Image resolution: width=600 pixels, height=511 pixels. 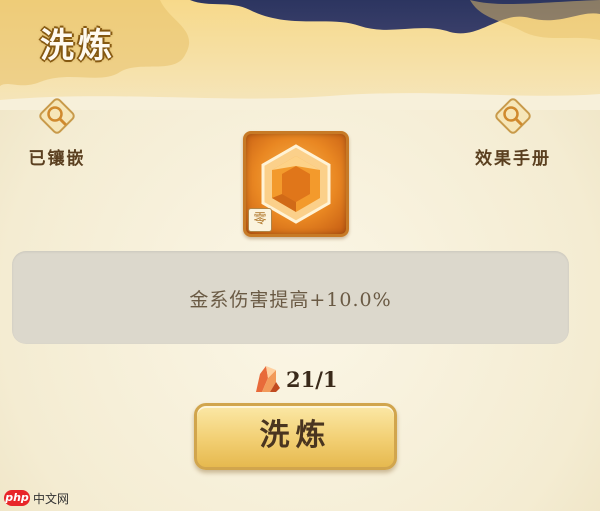 What do you see at coordinates (17, 498) in the screenshot?
I see `php-logo: php` at bounding box center [17, 498].